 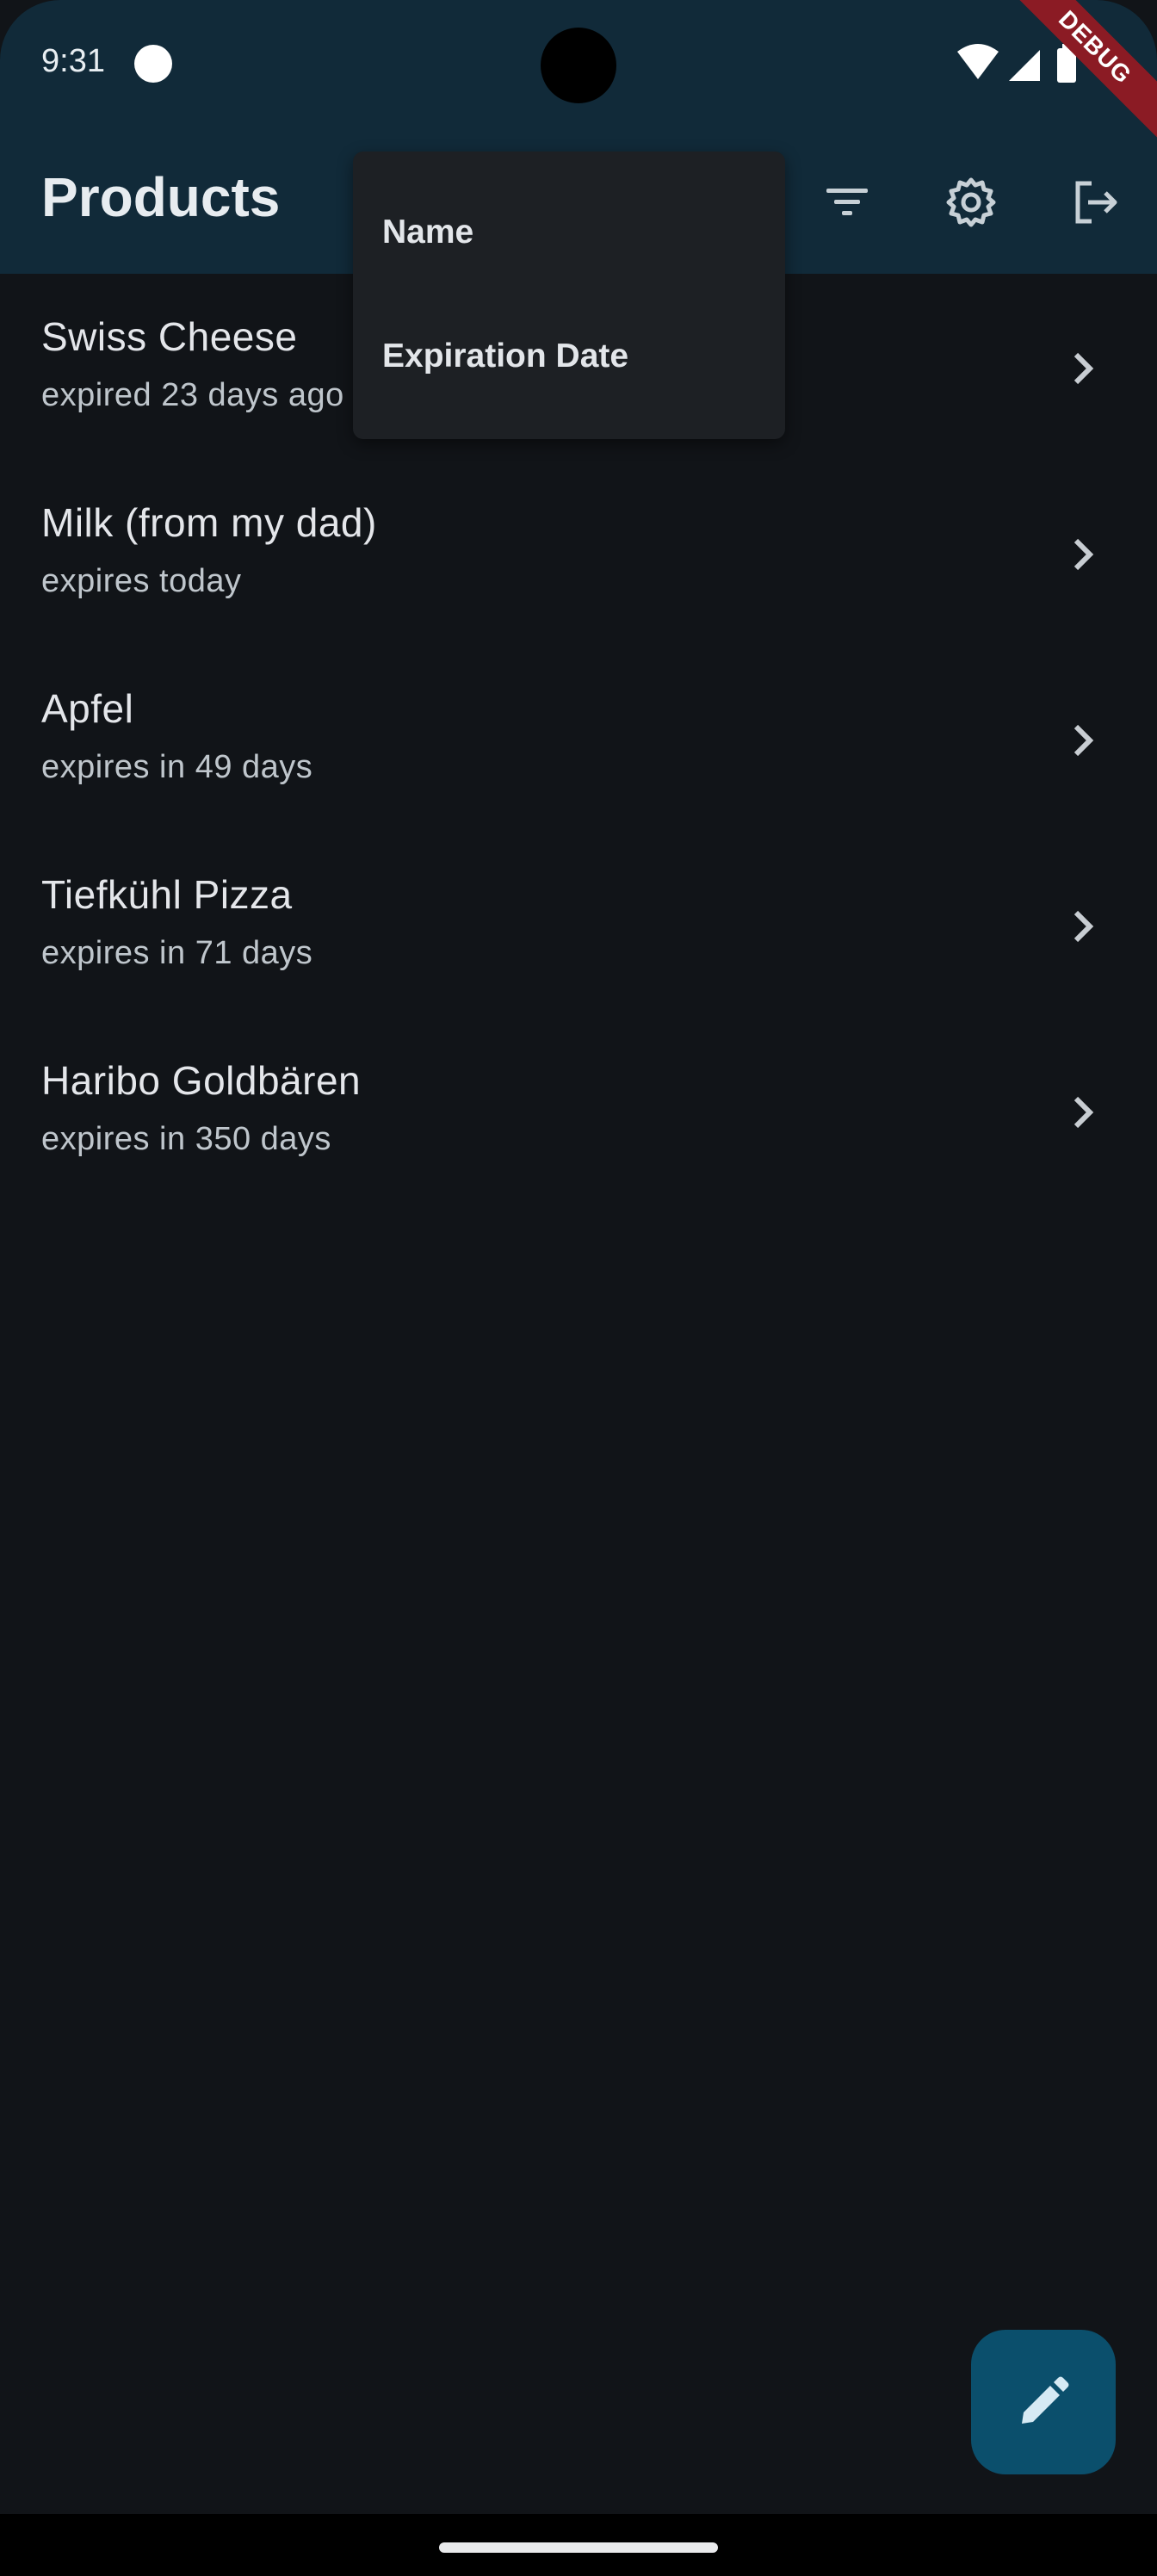 I want to click on product-expiration: expires today, so click(x=142, y=581).